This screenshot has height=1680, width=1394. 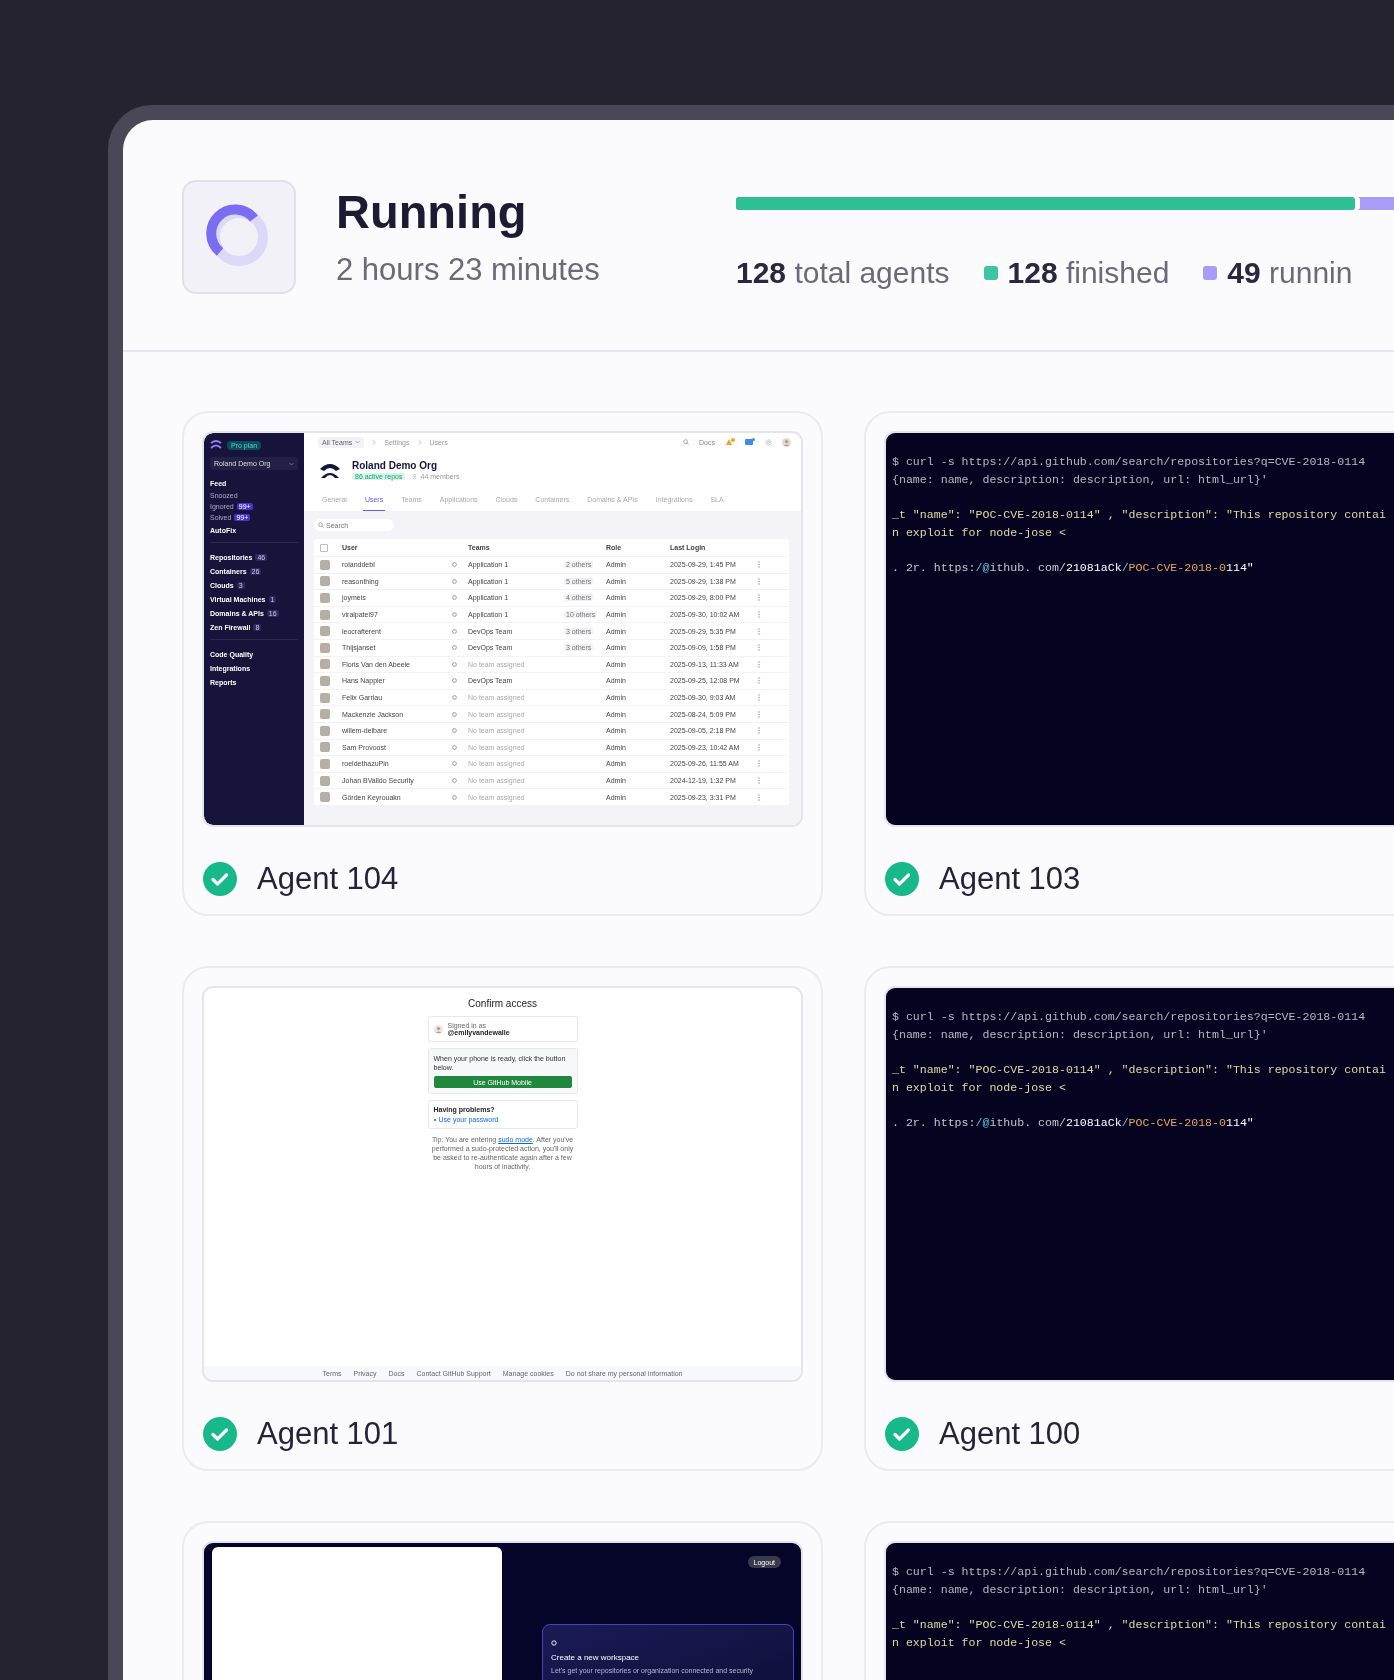 What do you see at coordinates (750, 442) in the screenshot?
I see `message-icon` at bounding box center [750, 442].